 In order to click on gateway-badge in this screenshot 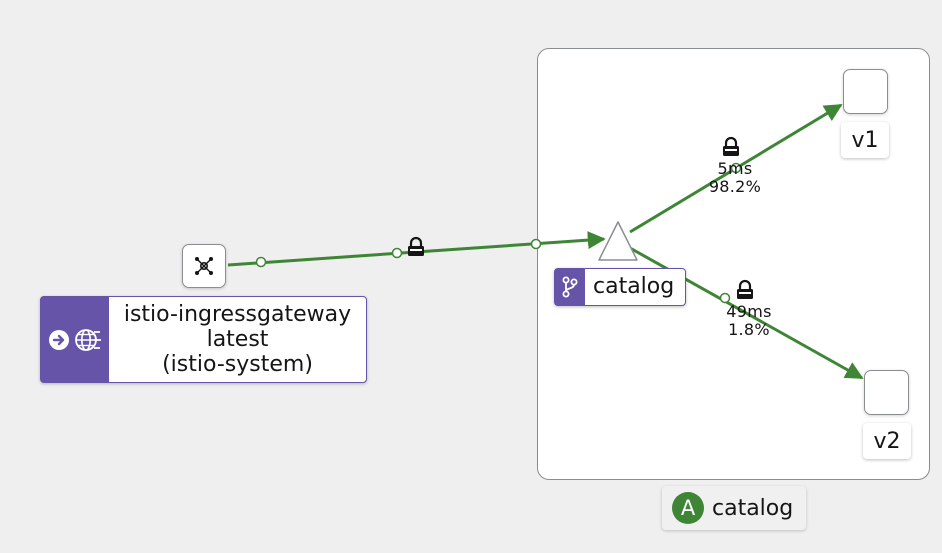, I will do `click(75, 339)`.